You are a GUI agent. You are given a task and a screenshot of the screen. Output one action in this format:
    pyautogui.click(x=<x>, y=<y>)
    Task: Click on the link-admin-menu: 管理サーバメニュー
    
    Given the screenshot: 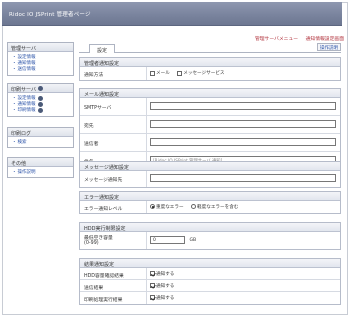 What is the action you would take?
    pyautogui.click(x=276, y=39)
    